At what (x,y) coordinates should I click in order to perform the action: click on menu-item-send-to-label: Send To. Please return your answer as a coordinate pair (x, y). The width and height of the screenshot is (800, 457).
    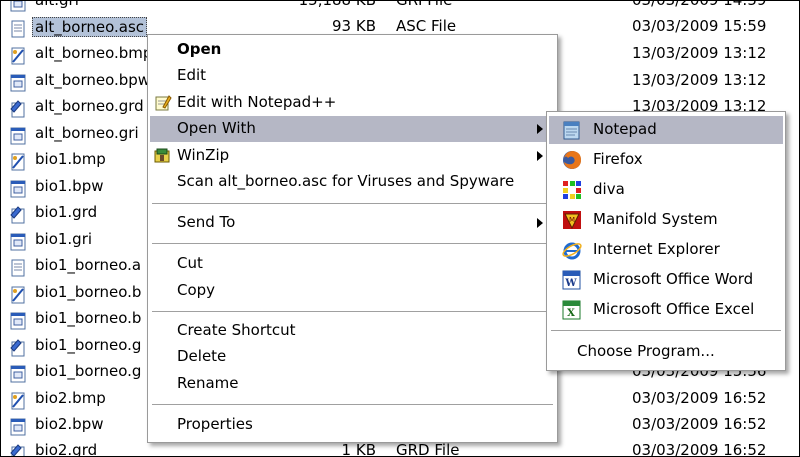
    Looking at the image, I should click on (206, 222).